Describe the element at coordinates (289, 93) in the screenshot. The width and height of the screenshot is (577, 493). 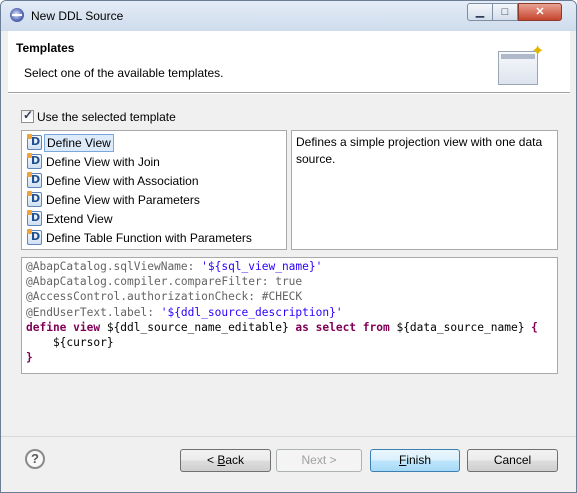
I see `header-separator` at that location.